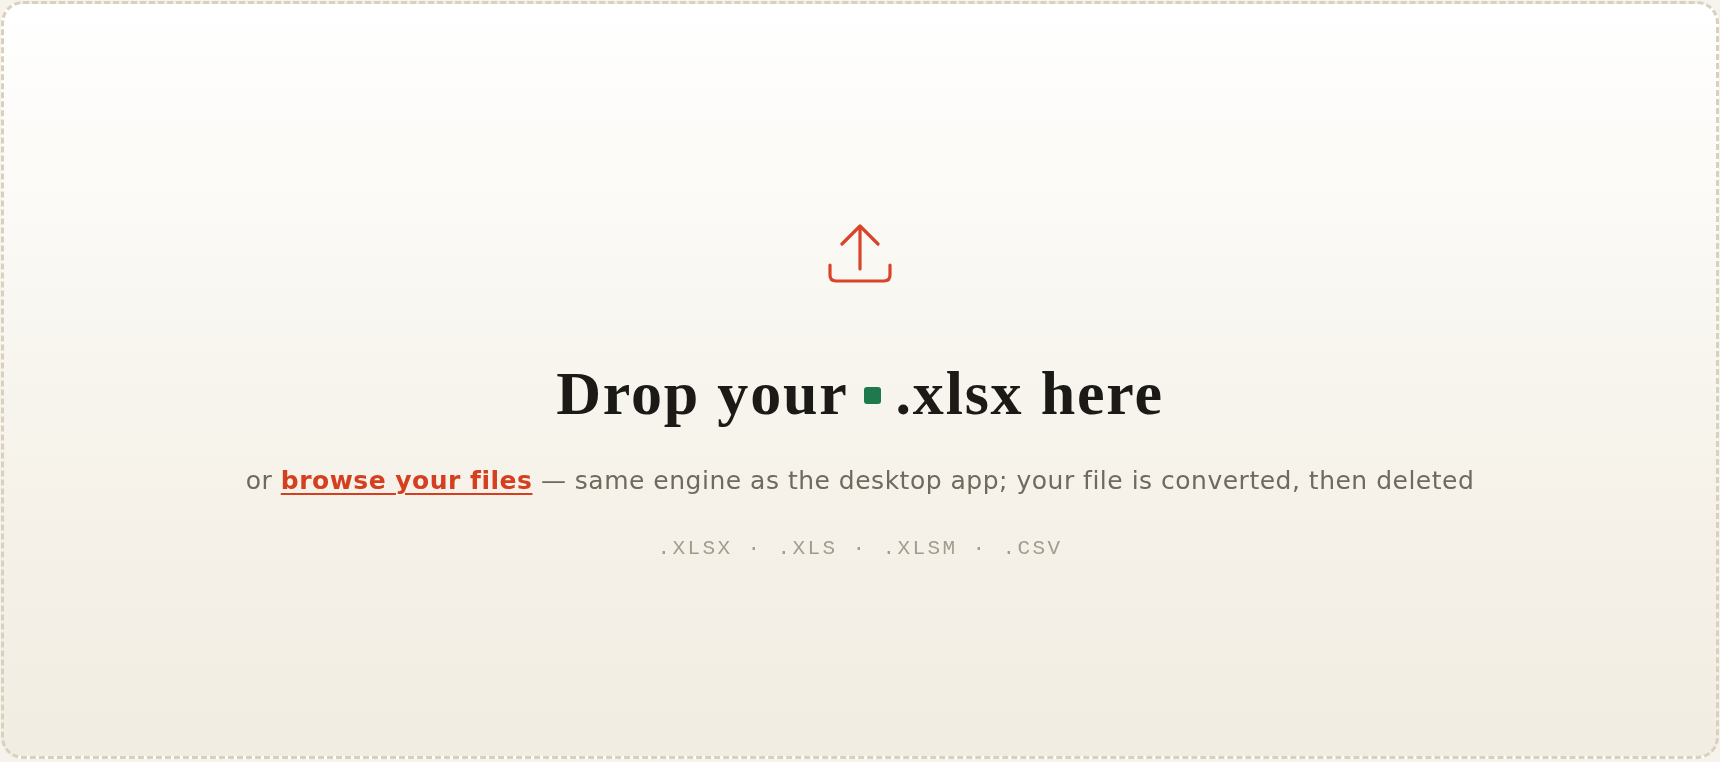  What do you see at coordinates (860, 481) in the screenshot?
I see `upload-hint: or browse your files — same engine as the desktop app; your file is converted, then deleted` at bounding box center [860, 481].